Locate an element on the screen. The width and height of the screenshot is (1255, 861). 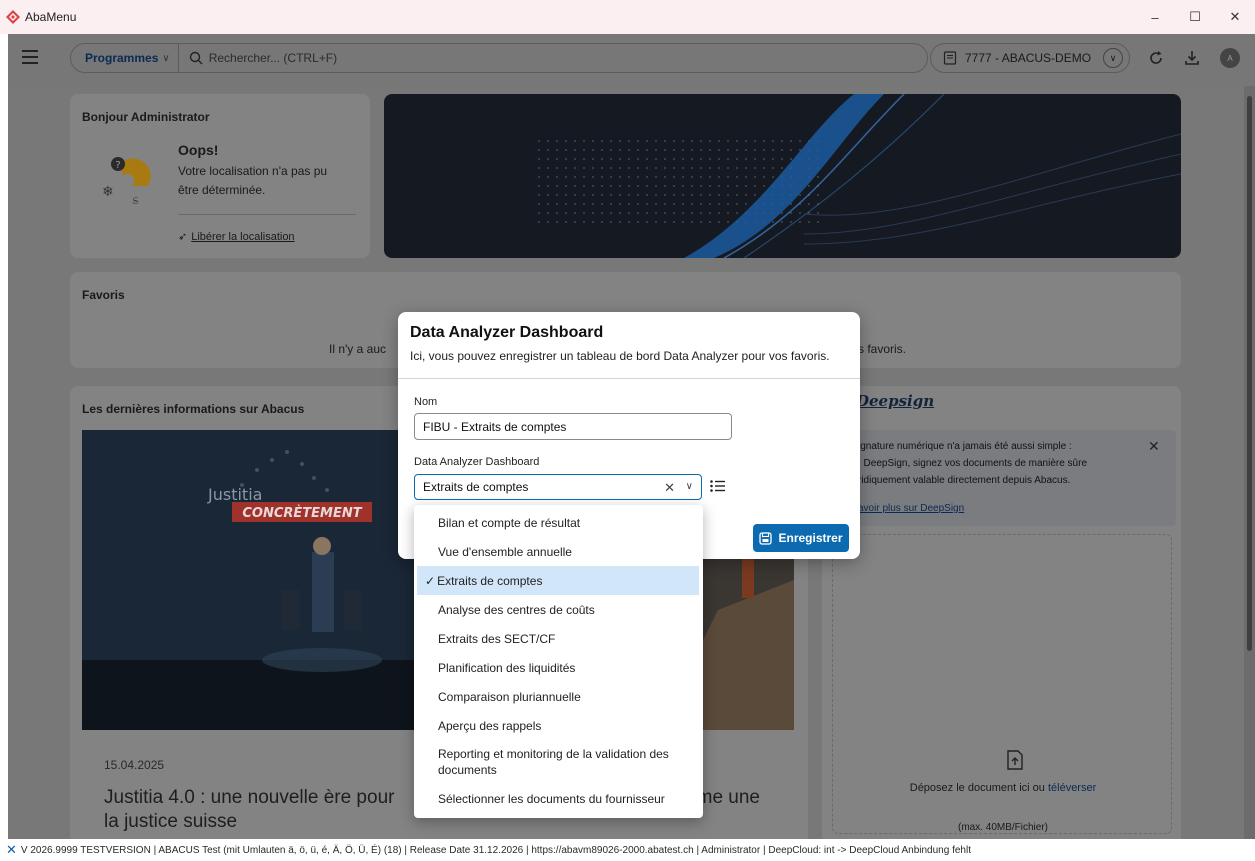
dropdown-option: Analyse des centres de coûts is located at coordinates (558, 609).